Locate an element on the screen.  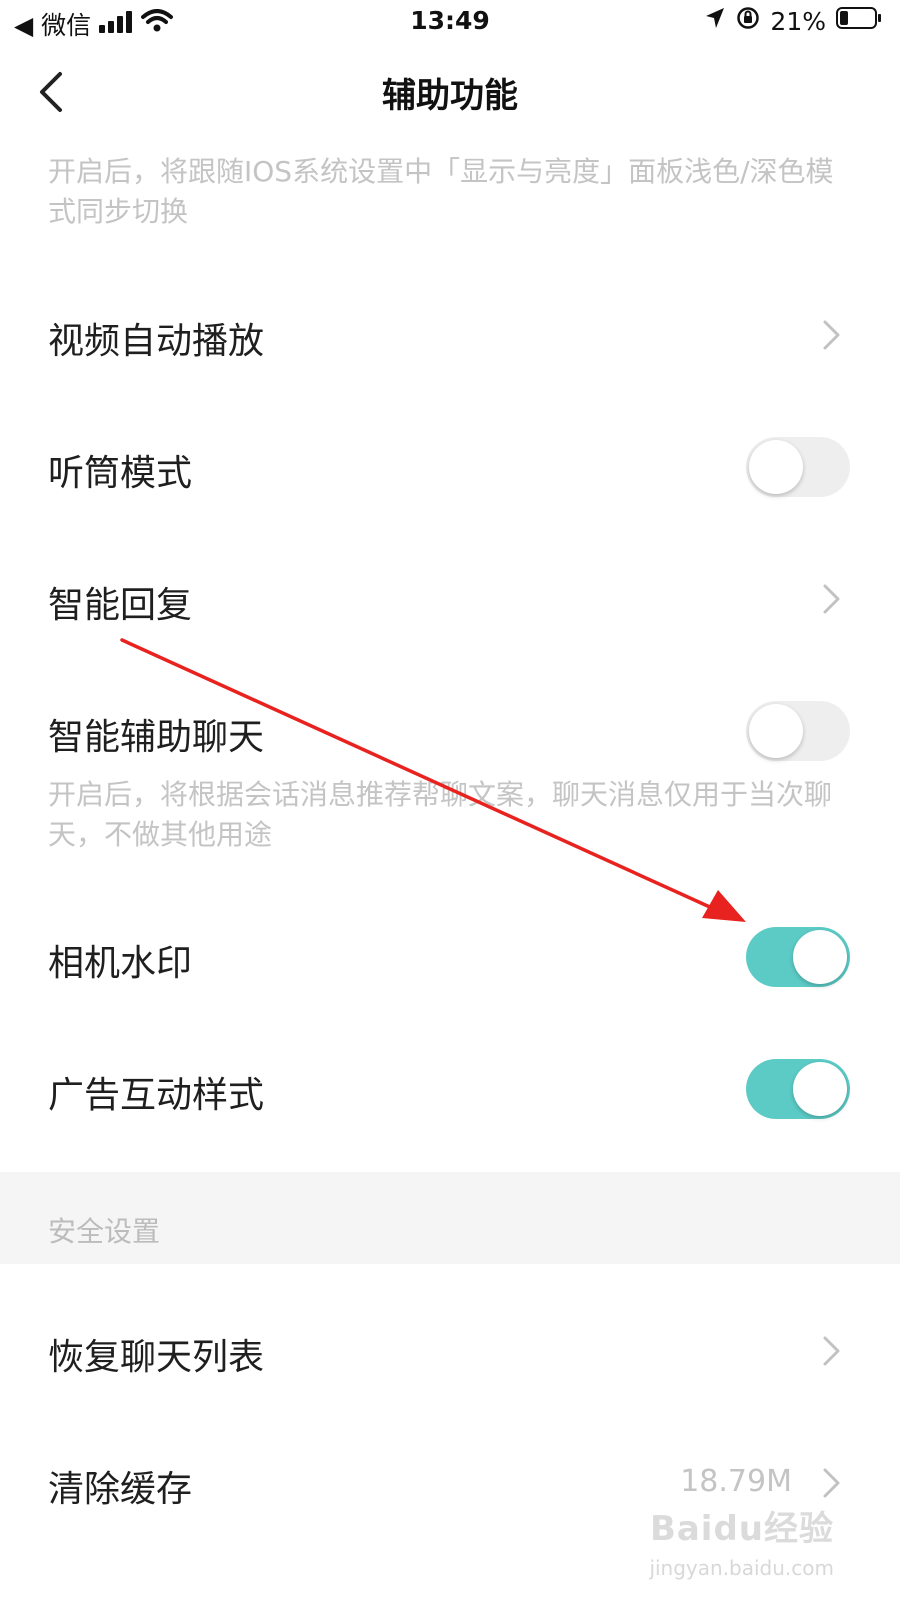
ad-interaction-toggle is located at coordinates (798, 1089).